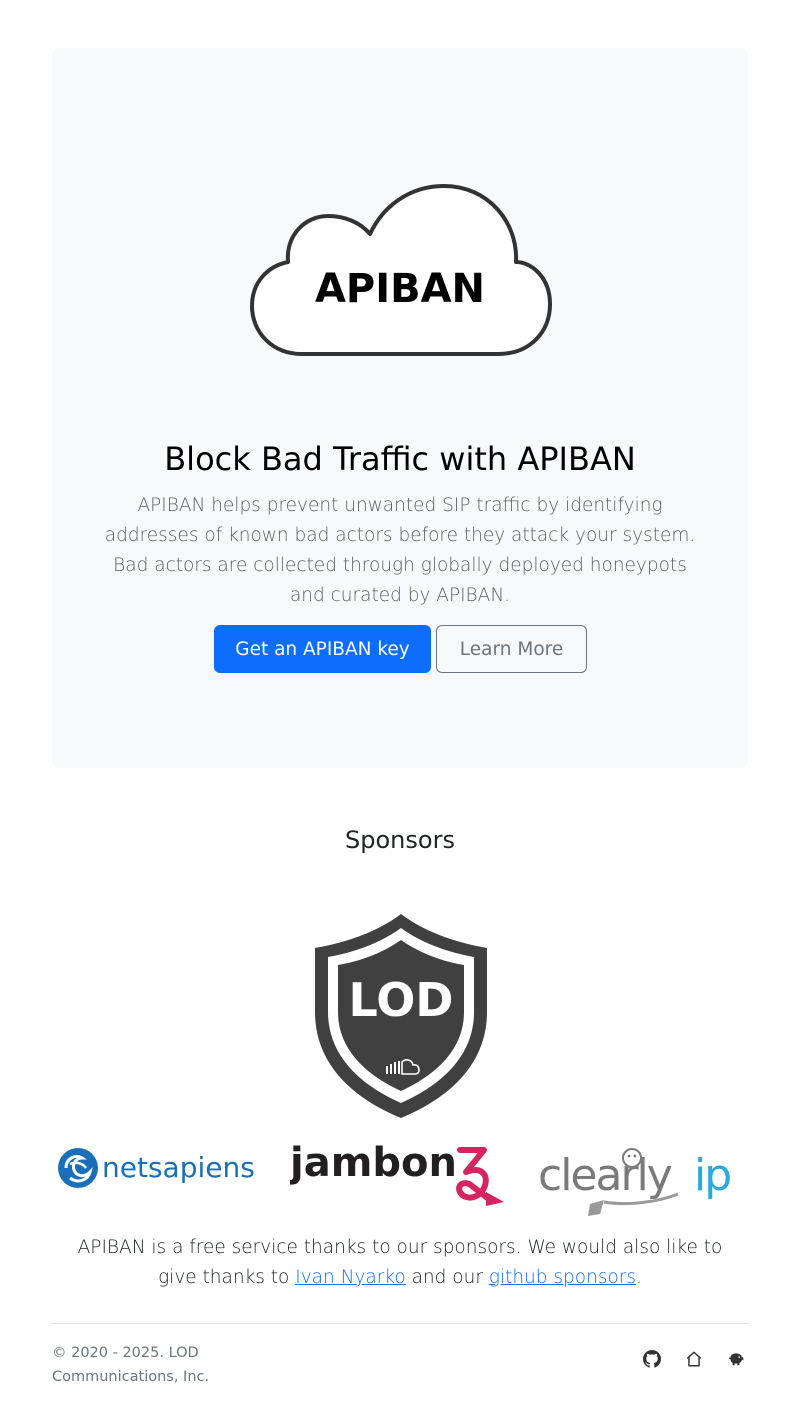 The width and height of the screenshot is (800, 1428). I want to click on footer-icon-links, so click(694, 1359).